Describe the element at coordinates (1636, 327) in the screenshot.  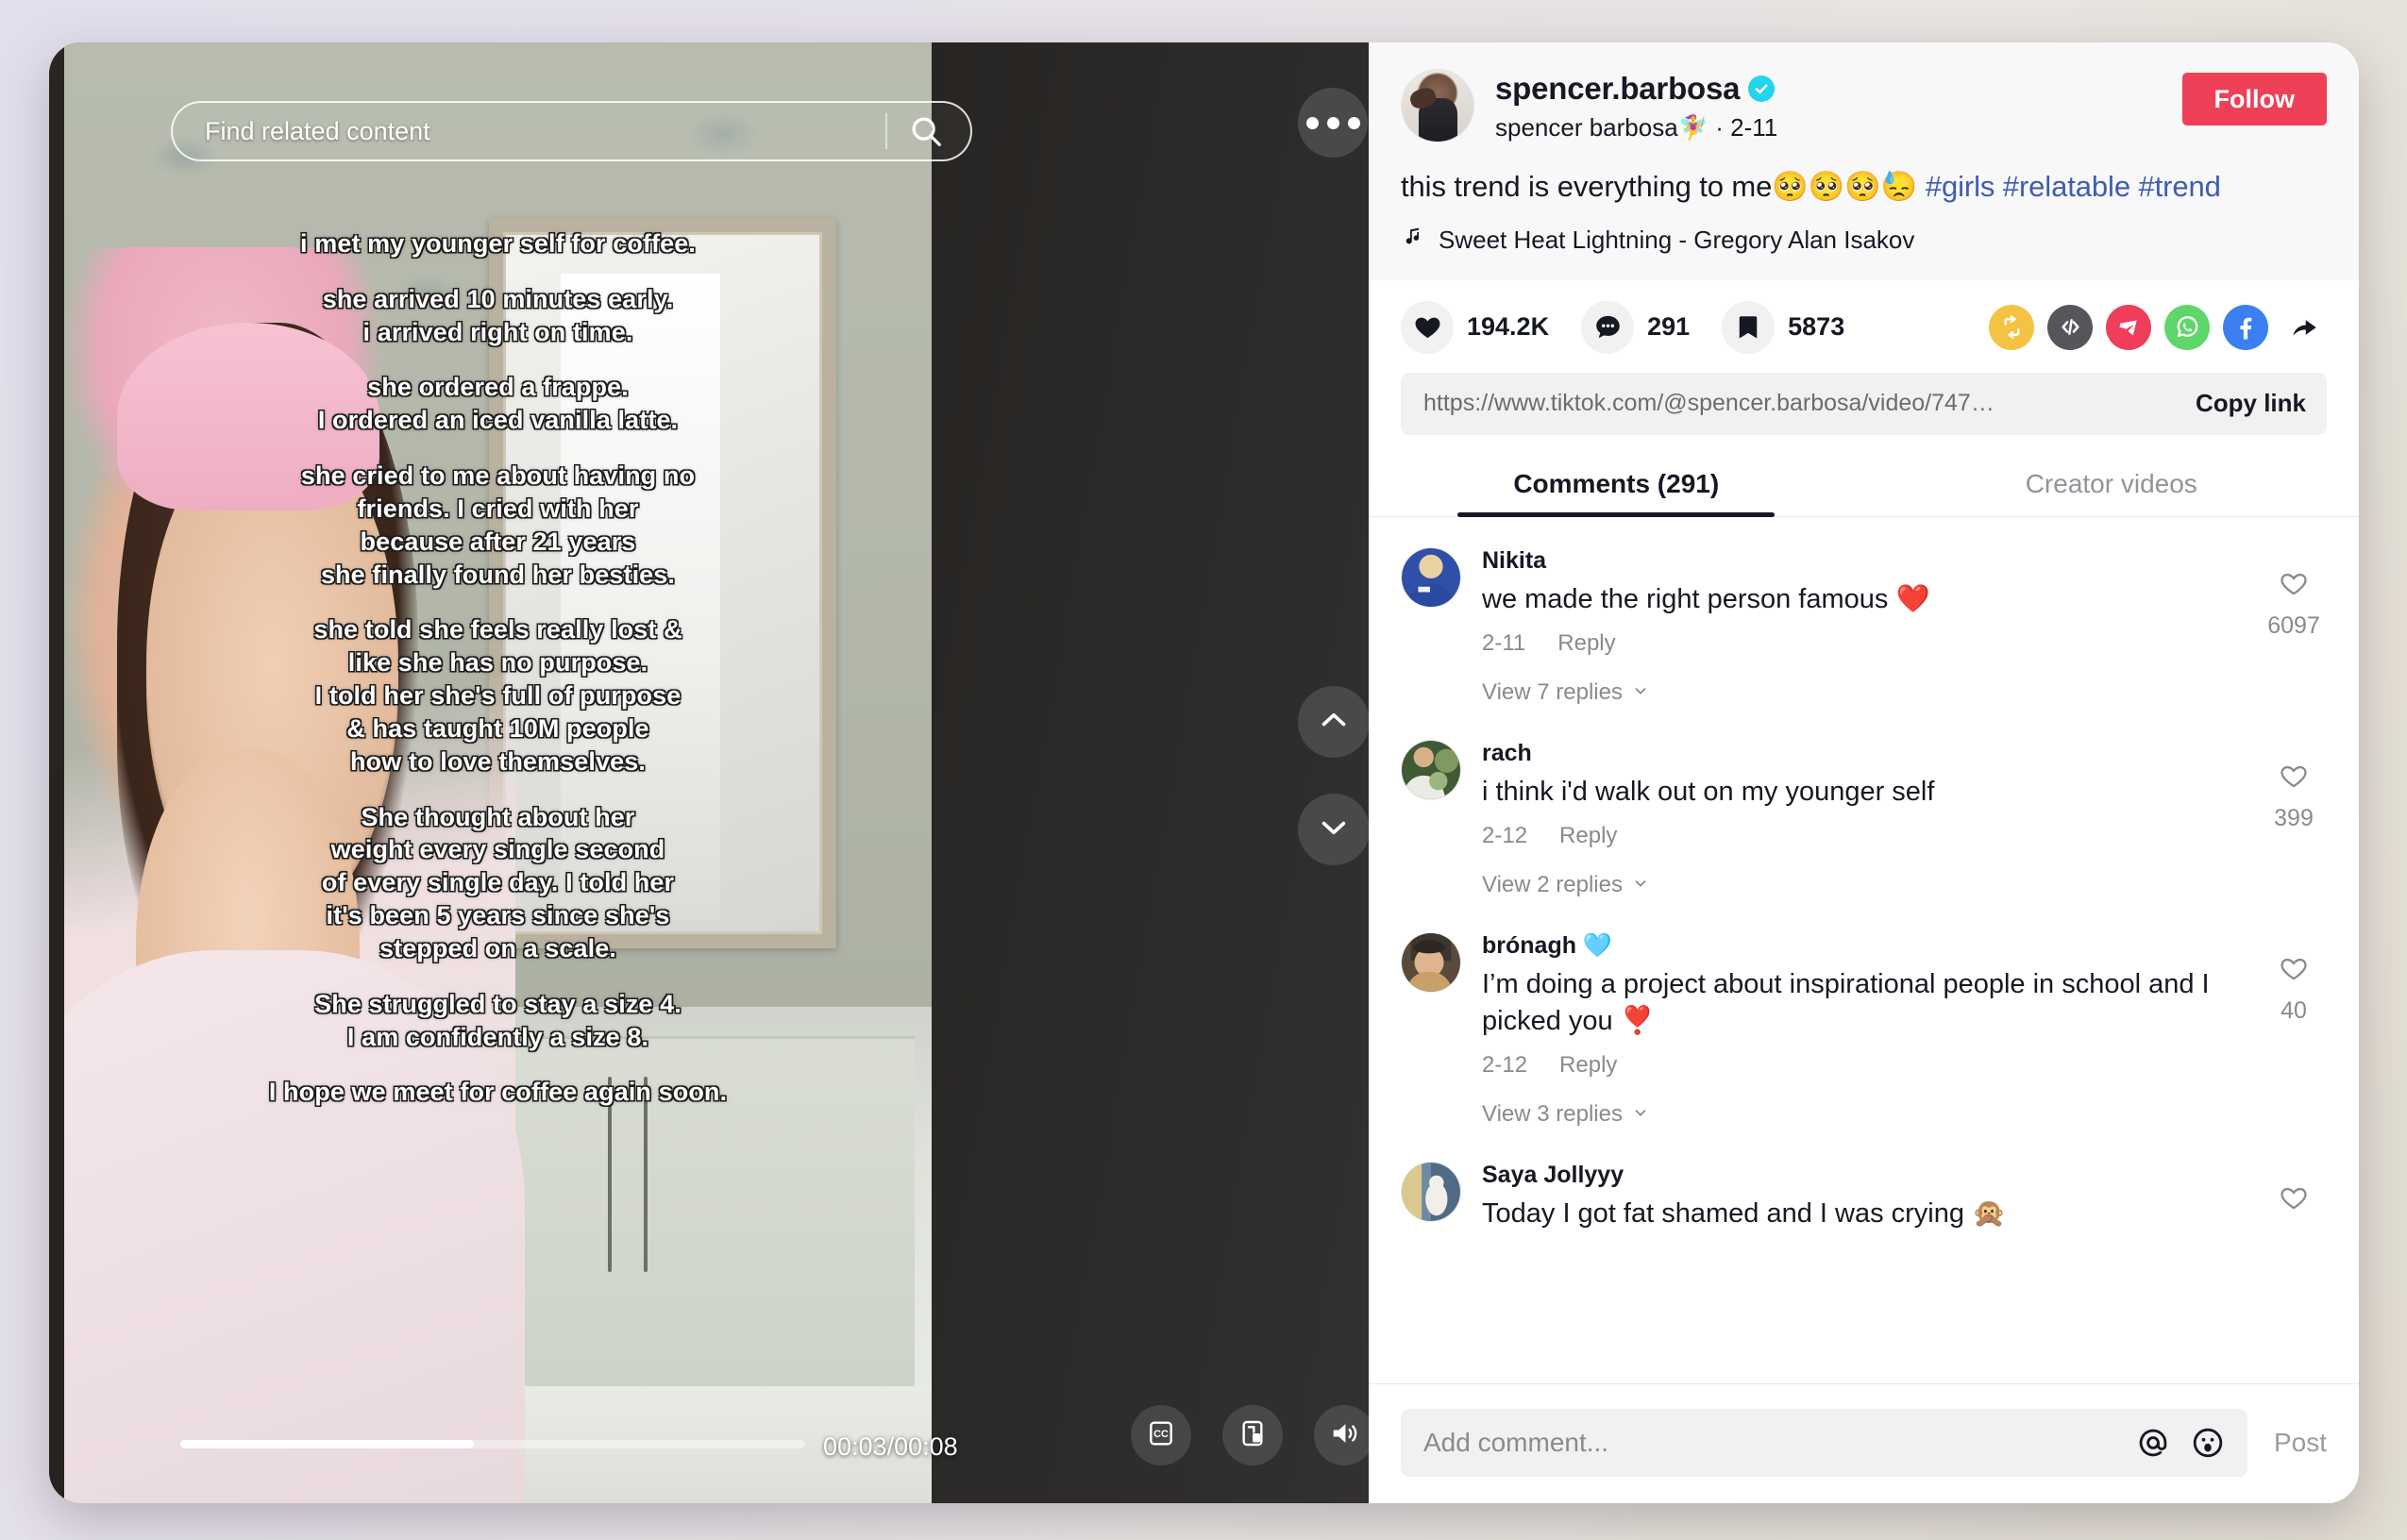
I see `comment-stat: 291` at that location.